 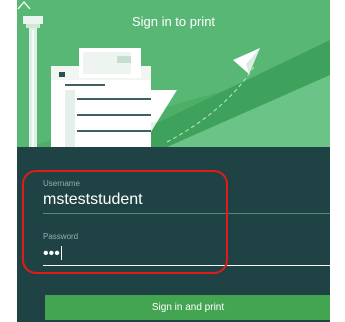 I want to click on chevron-up-icon, so click(x=24, y=5).